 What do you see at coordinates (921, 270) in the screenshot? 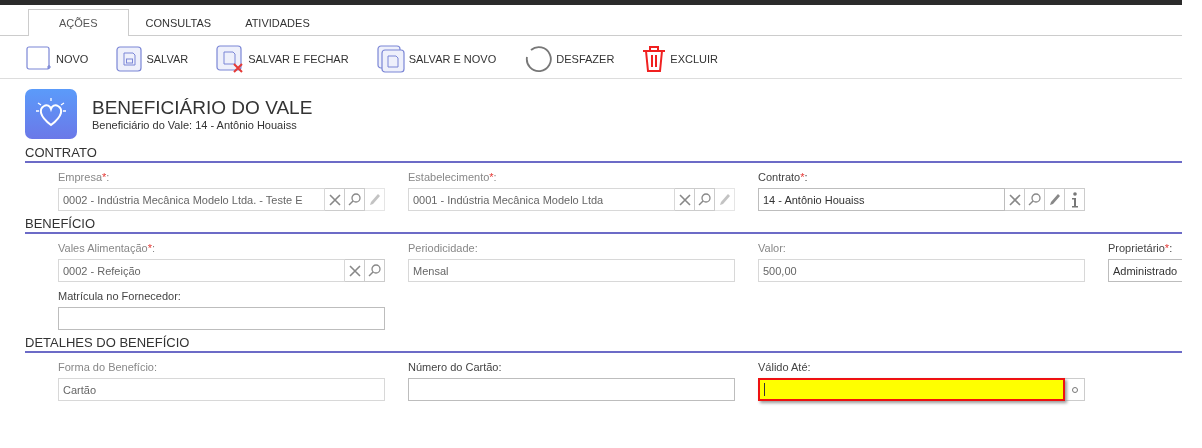
I see `input-field: 500,00` at bounding box center [921, 270].